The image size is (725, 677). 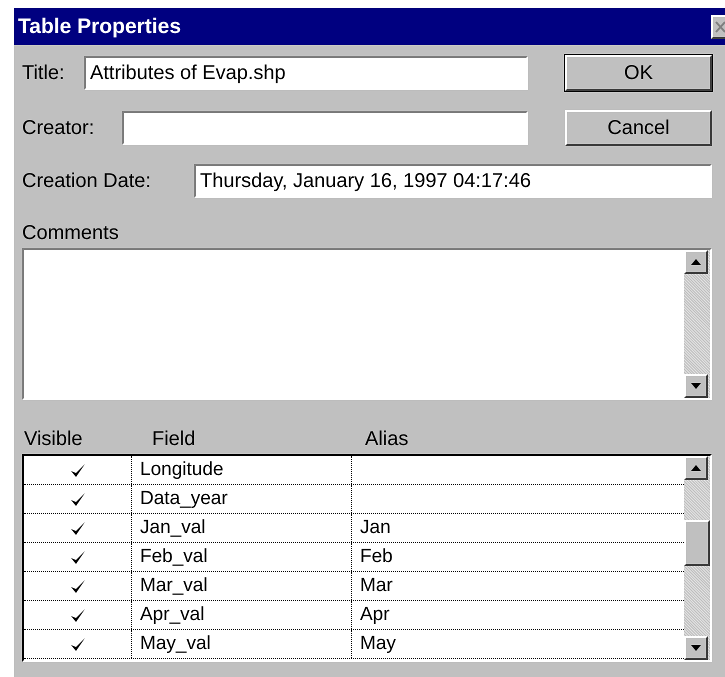 What do you see at coordinates (174, 586) in the screenshot?
I see `field-cell-text: Mar_val` at bounding box center [174, 586].